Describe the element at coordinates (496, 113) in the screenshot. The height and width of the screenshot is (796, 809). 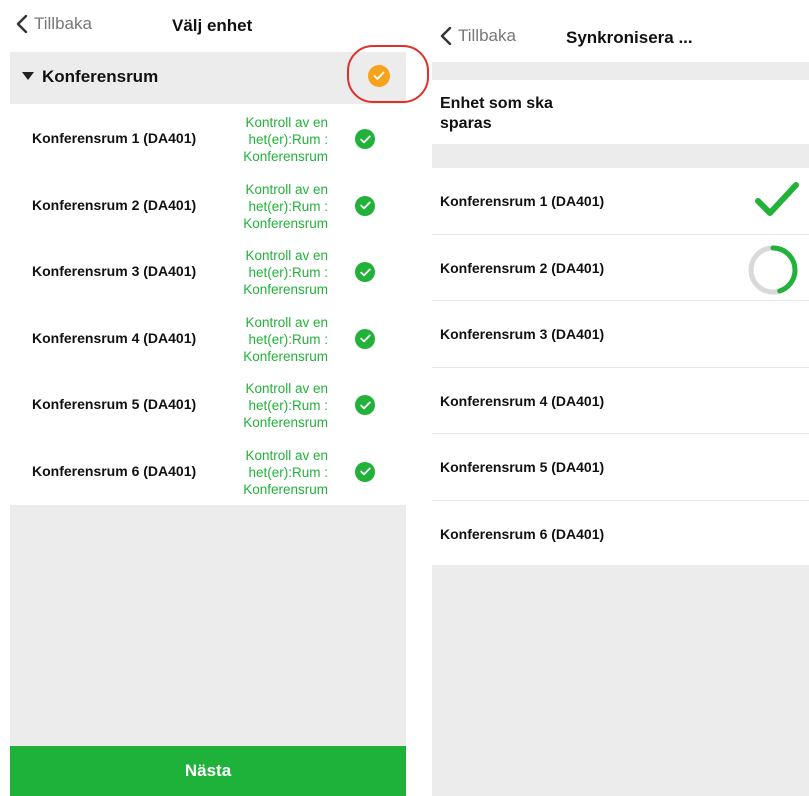
I see `section-label: Enhet som ska sparas` at that location.